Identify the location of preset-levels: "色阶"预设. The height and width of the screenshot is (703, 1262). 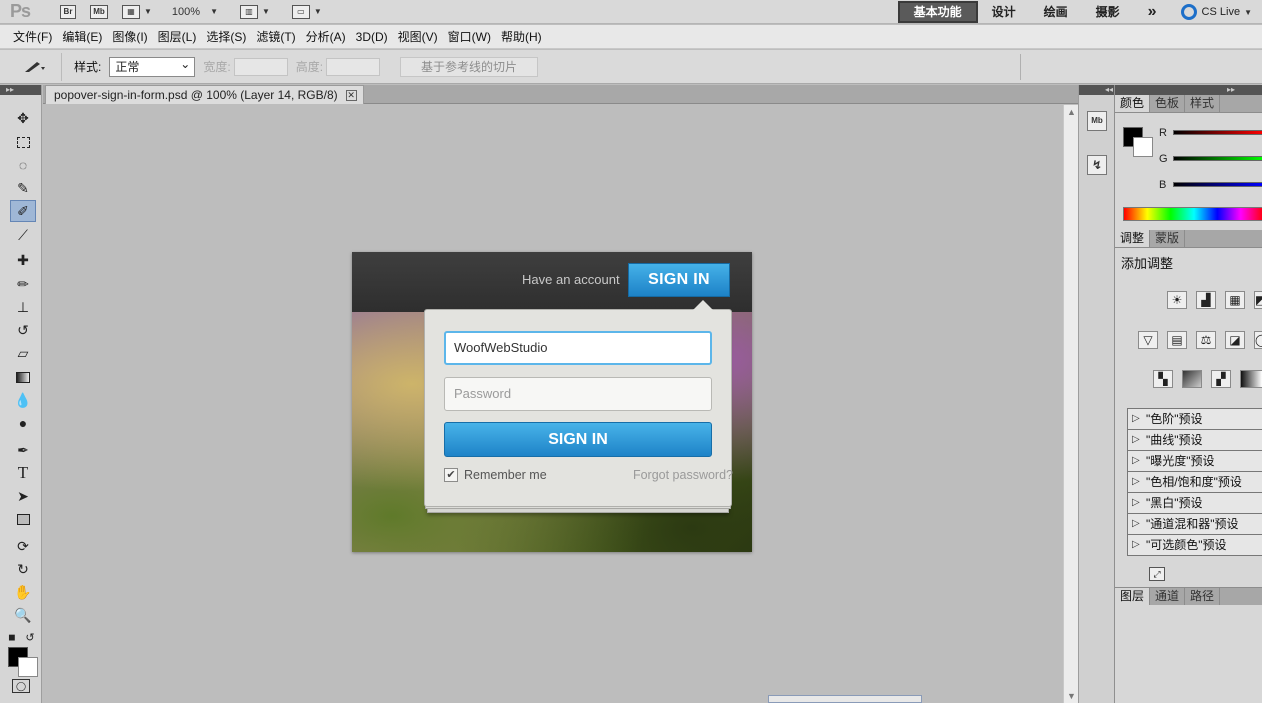
(1194, 419).